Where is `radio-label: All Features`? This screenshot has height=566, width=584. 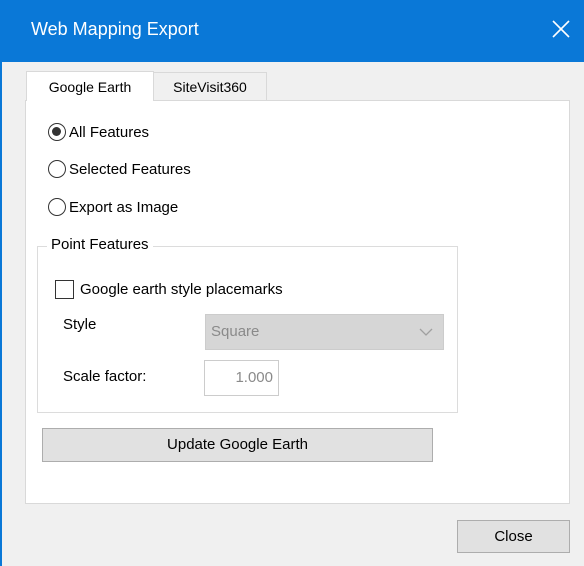 radio-label: All Features is located at coordinates (109, 132).